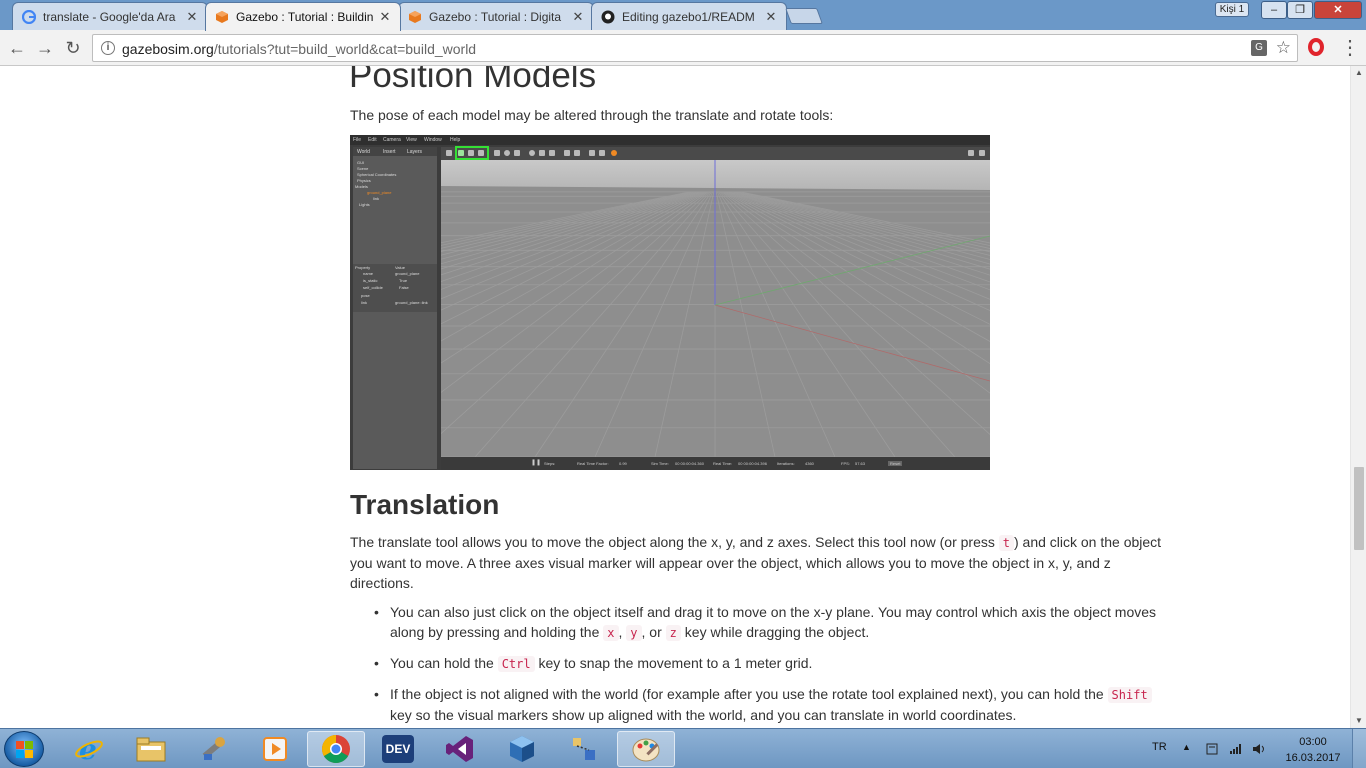 Image resolution: width=1366 pixels, height=768 pixels. Describe the element at coordinates (1186, 747) in the screenshot. I see `show-hidden-icons-arrow-icon: ▲` at that location.